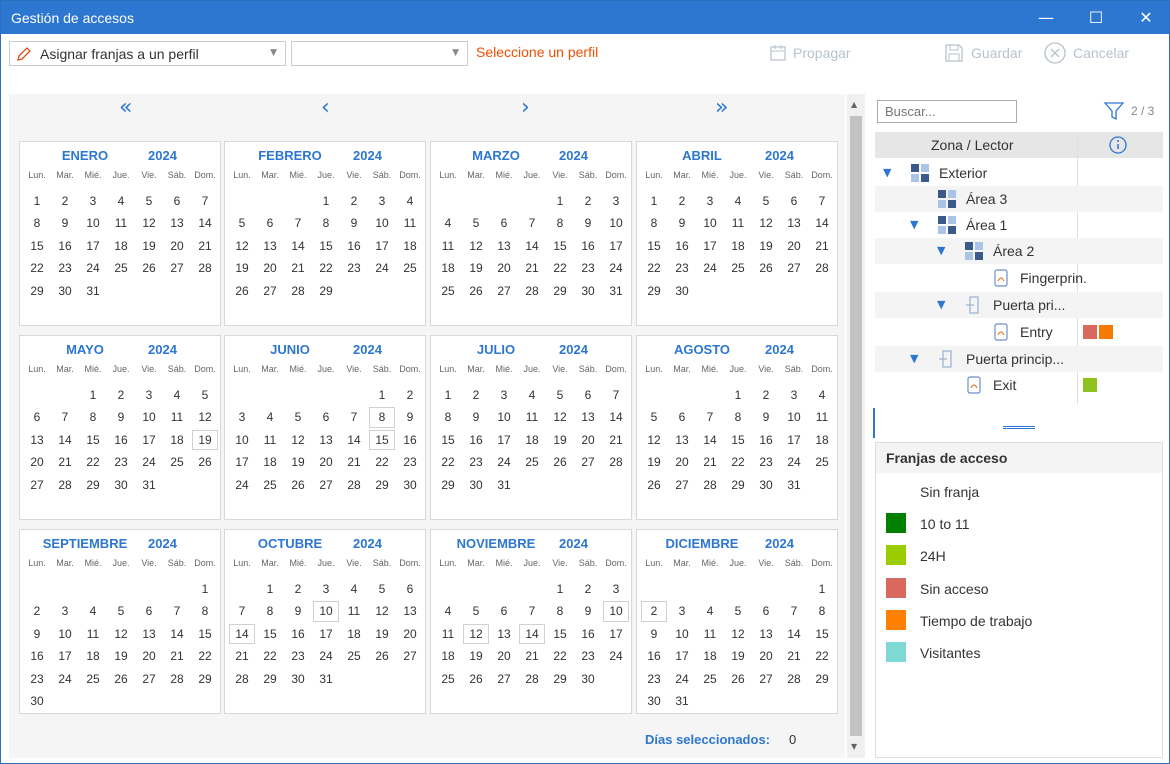 The height and width of the screenshot is (764, 1170). I want to click on day-cell: 2, so click(65, 201).